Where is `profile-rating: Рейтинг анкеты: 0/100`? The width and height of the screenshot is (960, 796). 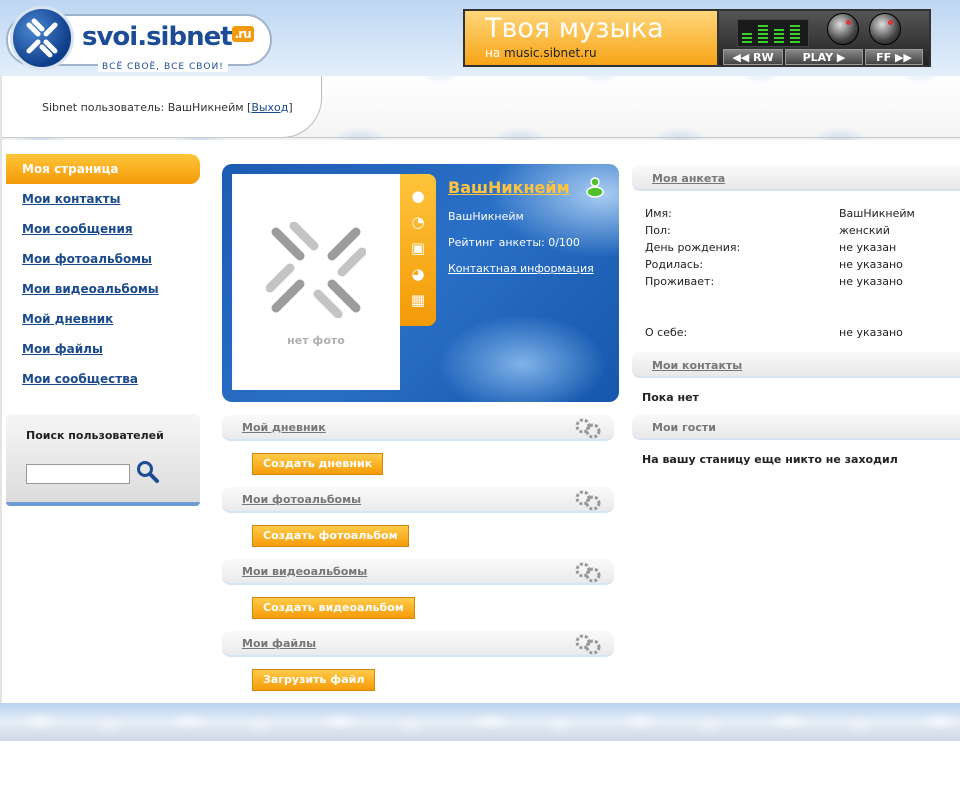 profile-rating: Рейтинг анкеты: 0/100 is located at coordinates (514, 242).